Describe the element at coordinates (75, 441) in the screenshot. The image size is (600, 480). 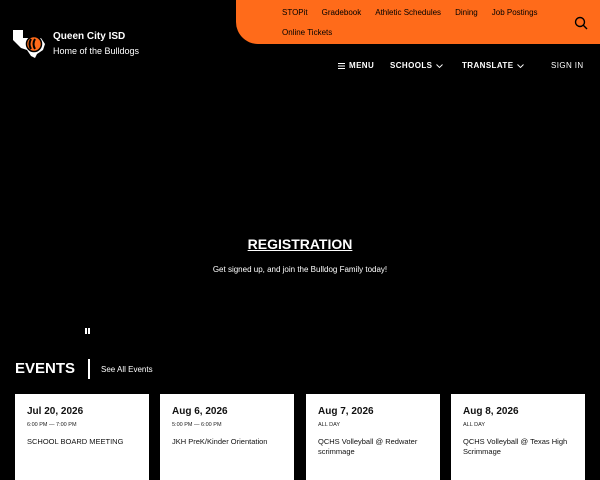
I see `event-name: SCHOOL BOARD MEETING` at that location.